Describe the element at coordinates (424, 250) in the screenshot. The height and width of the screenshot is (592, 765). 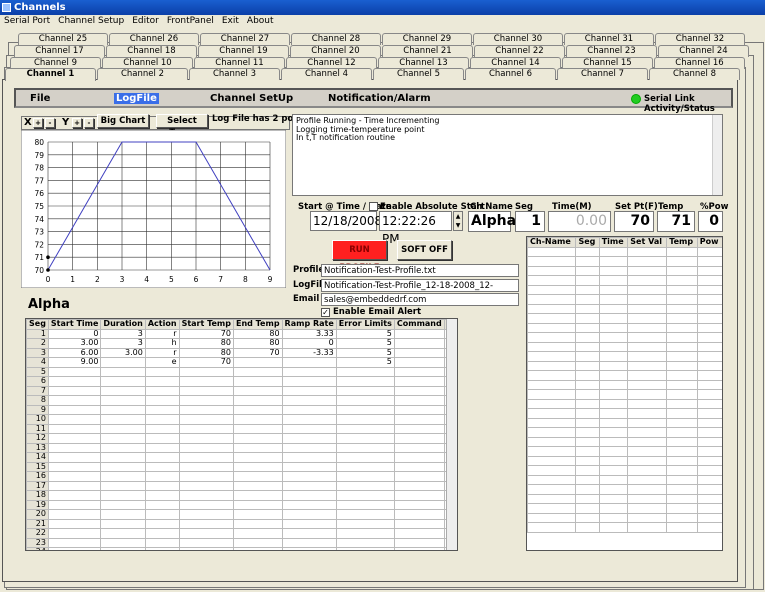
I see `soft-off-button: SOFT OFF` at that location.